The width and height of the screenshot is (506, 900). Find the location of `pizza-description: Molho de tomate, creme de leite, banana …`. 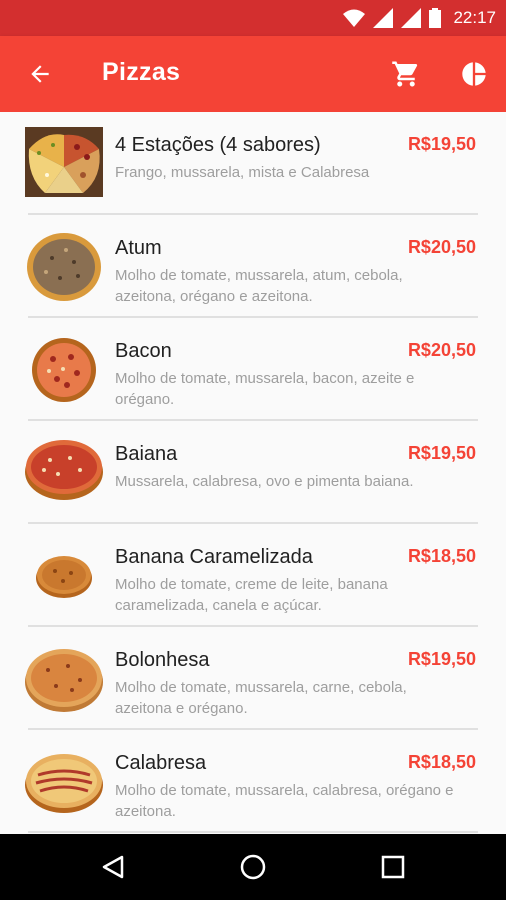

pizza-description: Molho de tomate, creme de leite, banana … is located at coordinates (251, 595).